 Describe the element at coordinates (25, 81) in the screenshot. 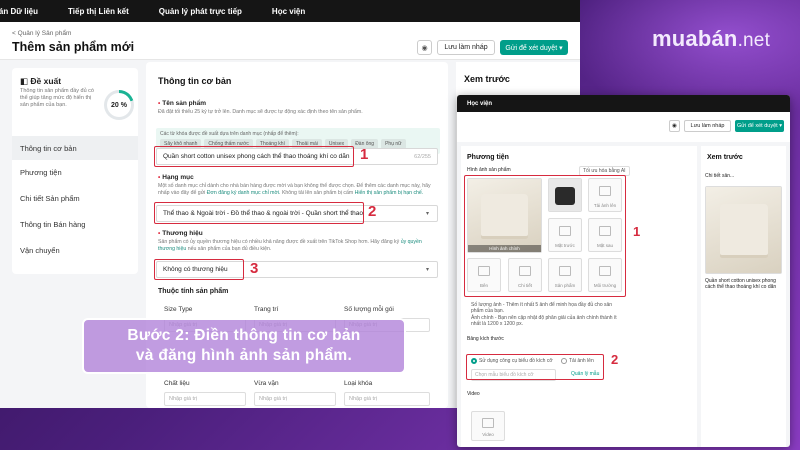

I see `bulb-icon: ◧` at that location.